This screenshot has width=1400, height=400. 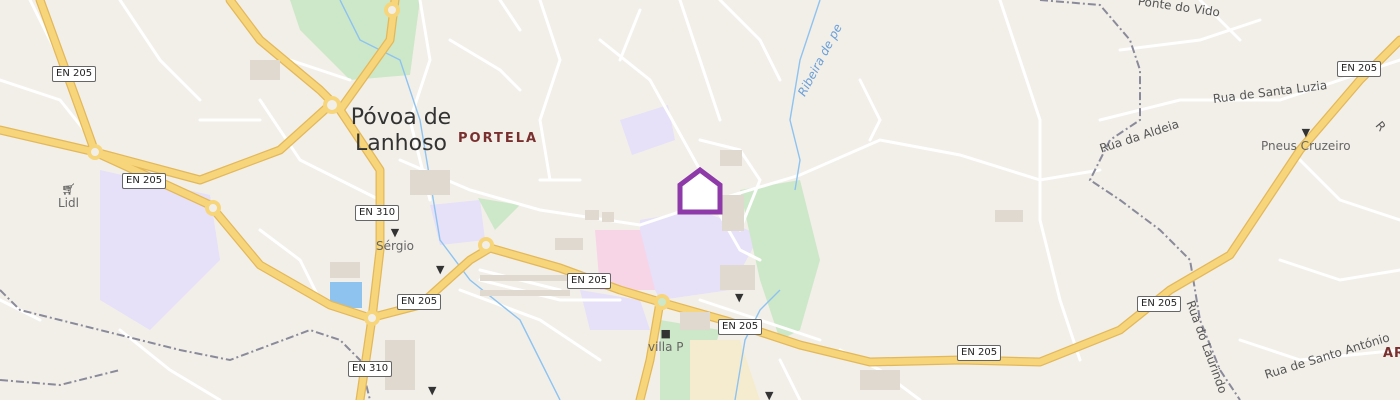 What do you see at coordinates (395, 246) in the screenshot?
I see `poi-sergio-label: Sérgio` at bounding box center [395, 246].